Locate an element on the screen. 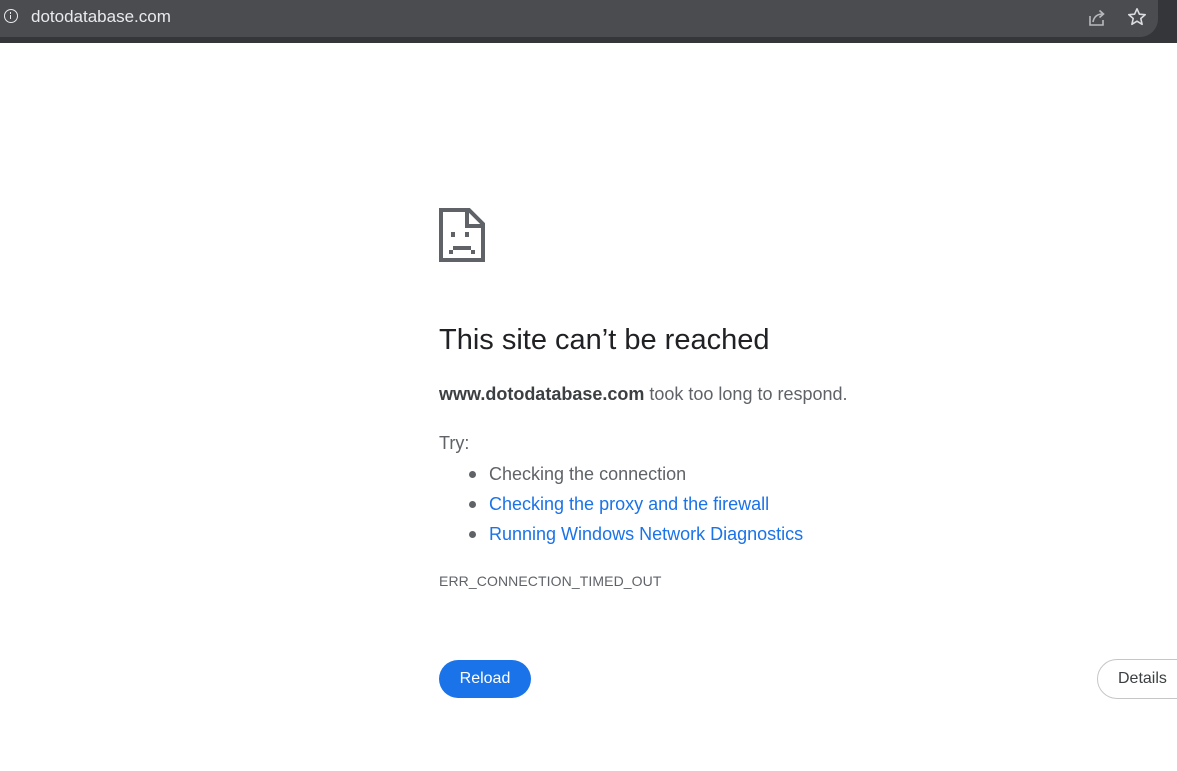 Image resolution: width=1177 pixels, height=771 pixels. host-name: www.dotodatabase.com is located at coordinates (542, 394).